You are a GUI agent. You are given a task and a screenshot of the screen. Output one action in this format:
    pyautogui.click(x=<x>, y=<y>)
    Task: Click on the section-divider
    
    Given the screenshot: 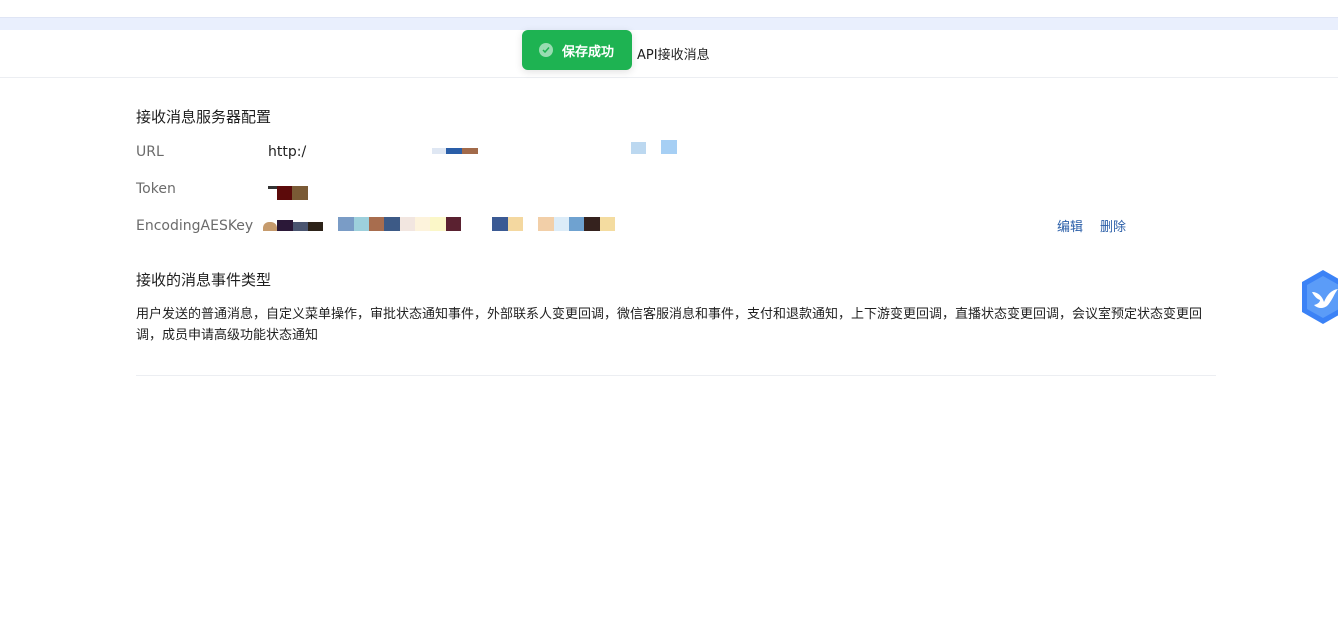 What is the action you would take?
    pyautogui.click(x=676, y=375)
    